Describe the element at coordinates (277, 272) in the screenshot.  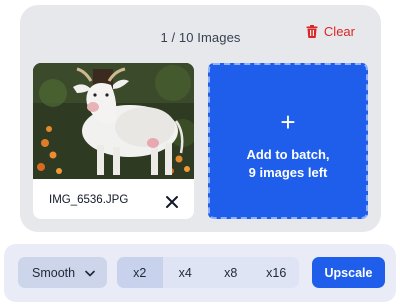
I see `scale-option-x16: x16` at that location.